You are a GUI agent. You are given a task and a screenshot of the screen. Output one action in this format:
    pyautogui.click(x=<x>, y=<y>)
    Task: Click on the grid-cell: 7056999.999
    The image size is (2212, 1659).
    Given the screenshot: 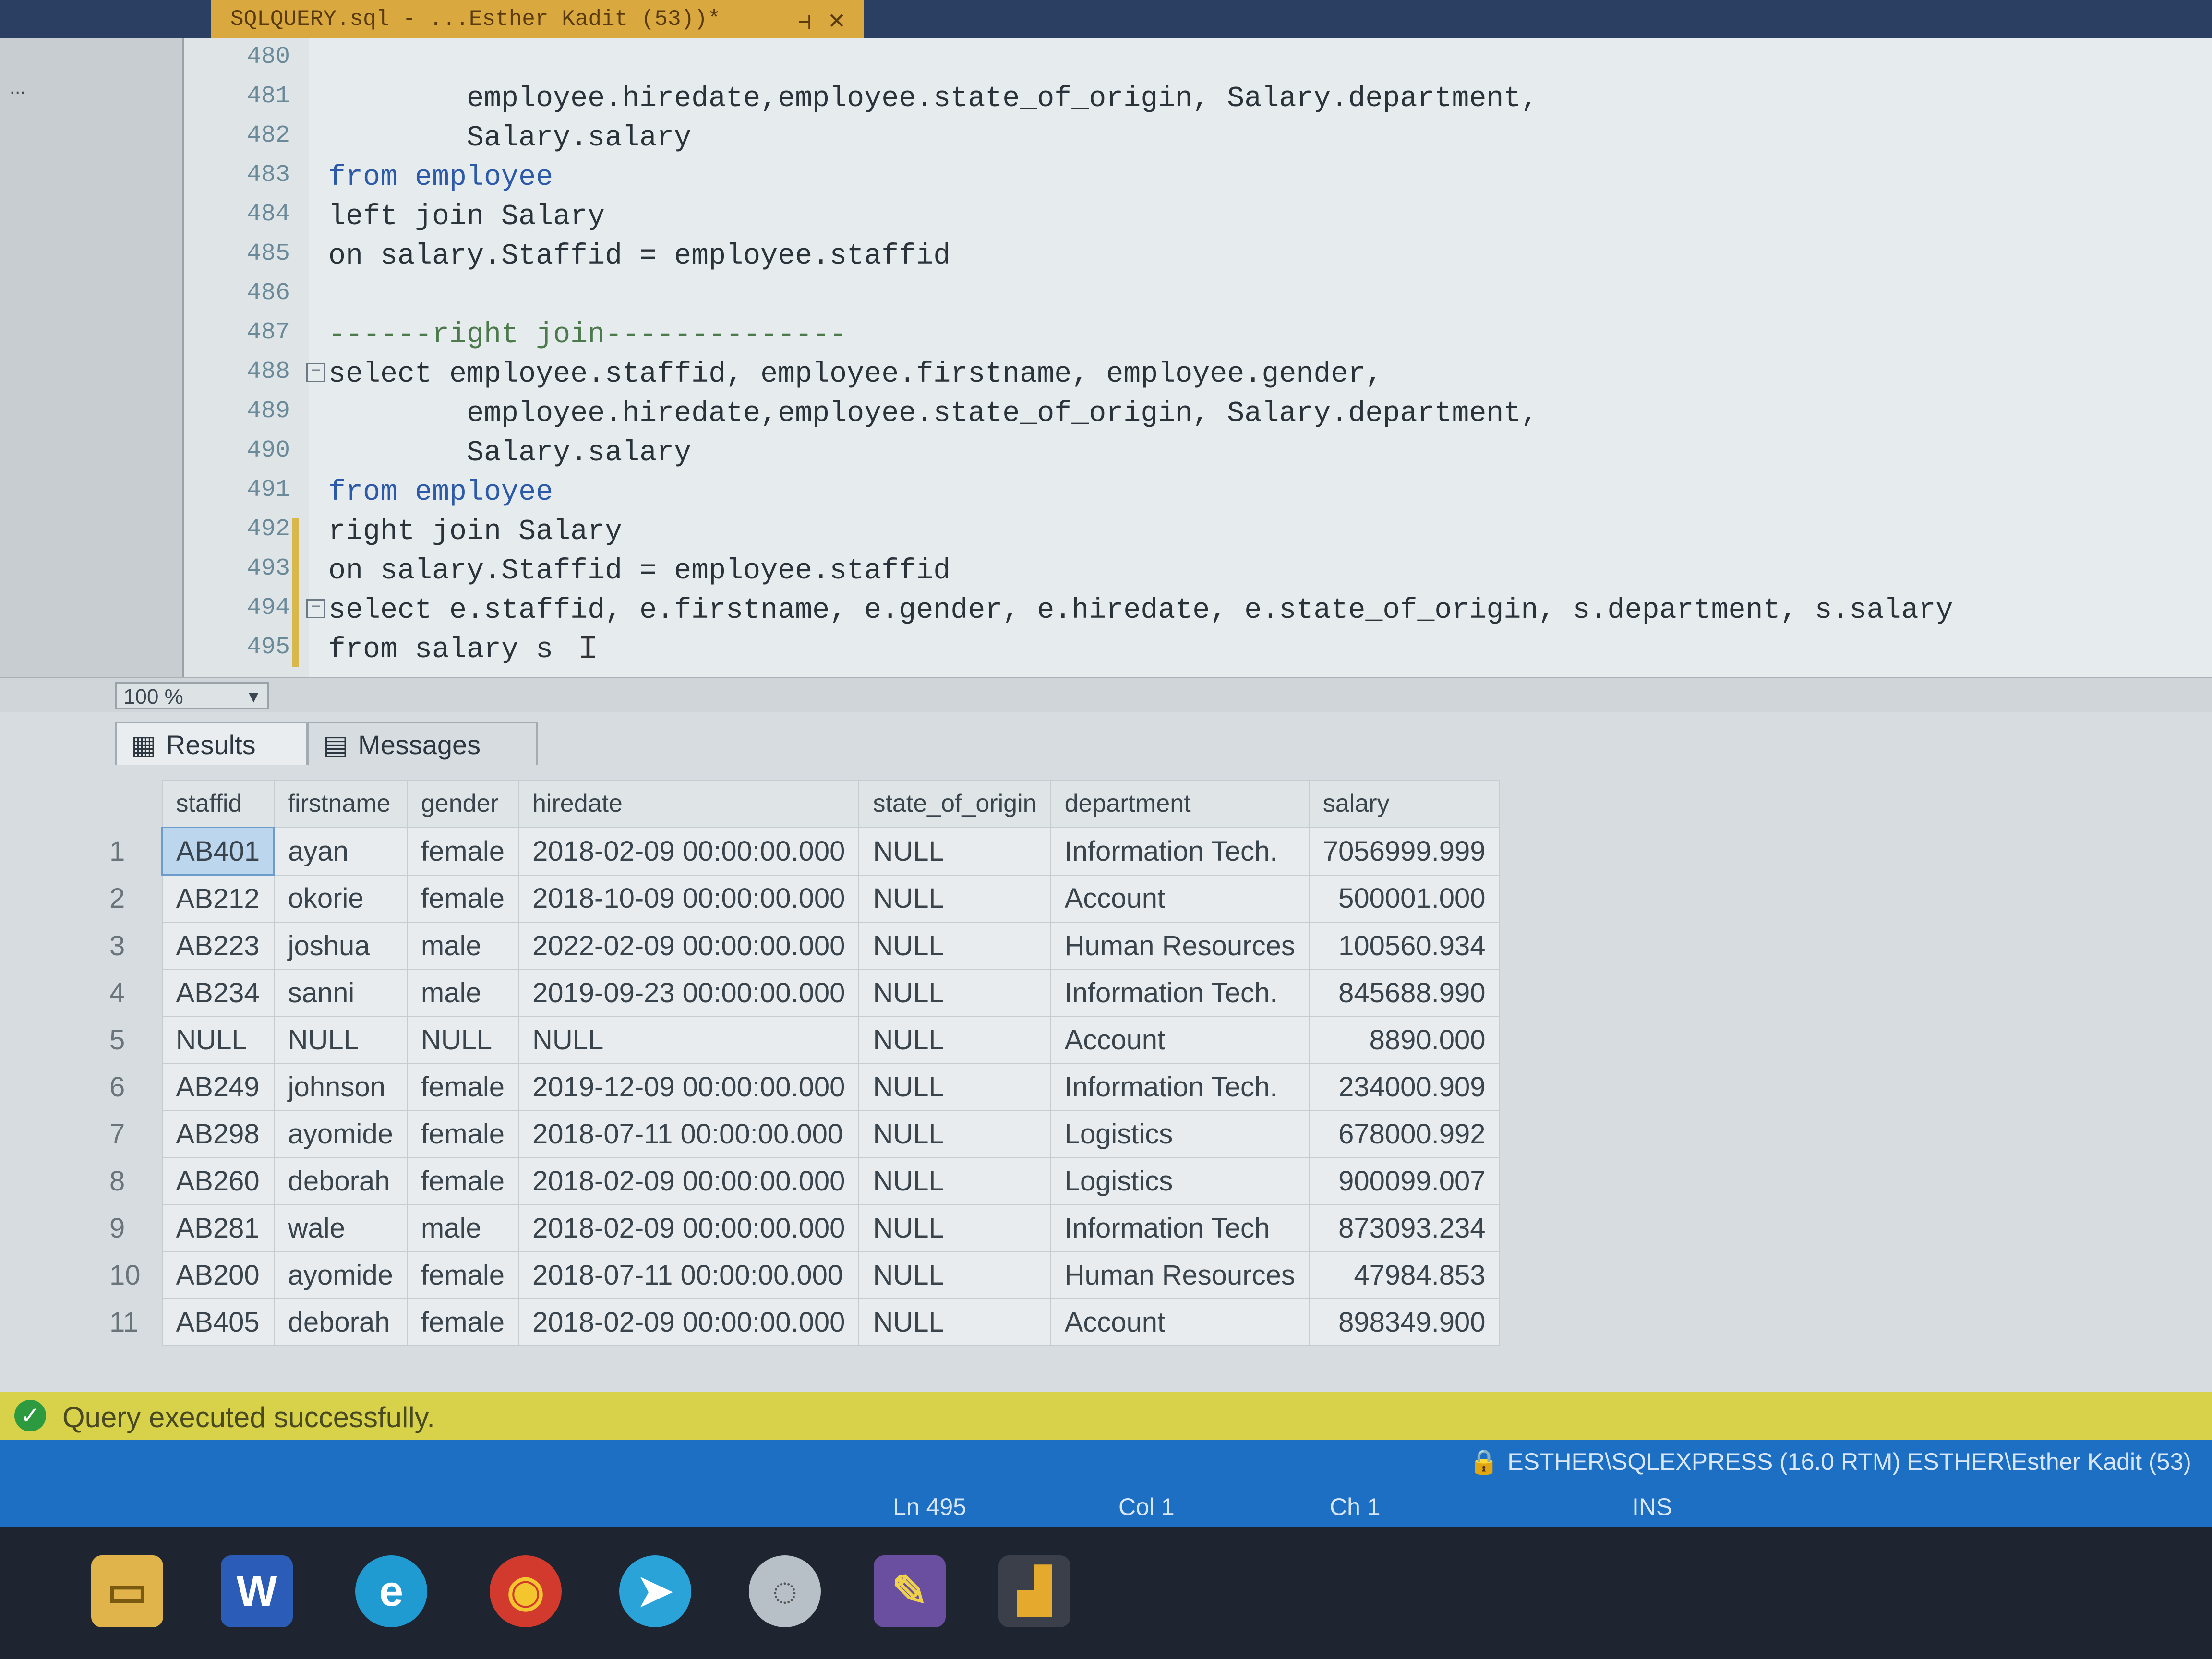 What is the action you would take?
    pyautogui.click(x=1404, y=851)
    